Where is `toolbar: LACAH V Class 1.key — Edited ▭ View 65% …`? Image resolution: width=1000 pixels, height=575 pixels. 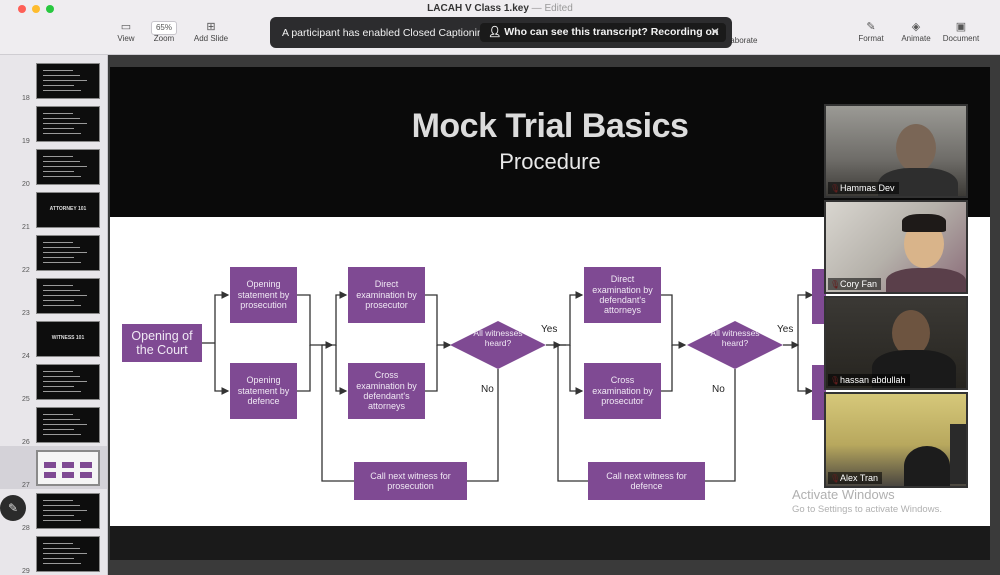
toolbar: LACAH V Class 1.key — Edited ▭ View 65% … is located at coordinates (500, 27).